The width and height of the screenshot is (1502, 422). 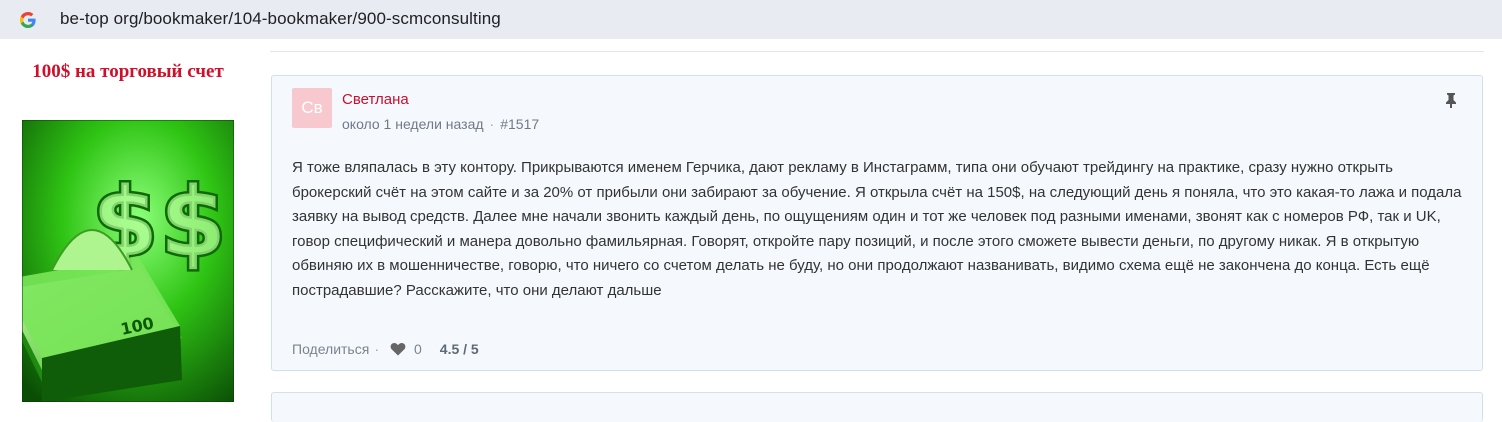 I want to click on green-dollar-banknotes-image: $ $ $ $ 100, so click(x=128, y=261).